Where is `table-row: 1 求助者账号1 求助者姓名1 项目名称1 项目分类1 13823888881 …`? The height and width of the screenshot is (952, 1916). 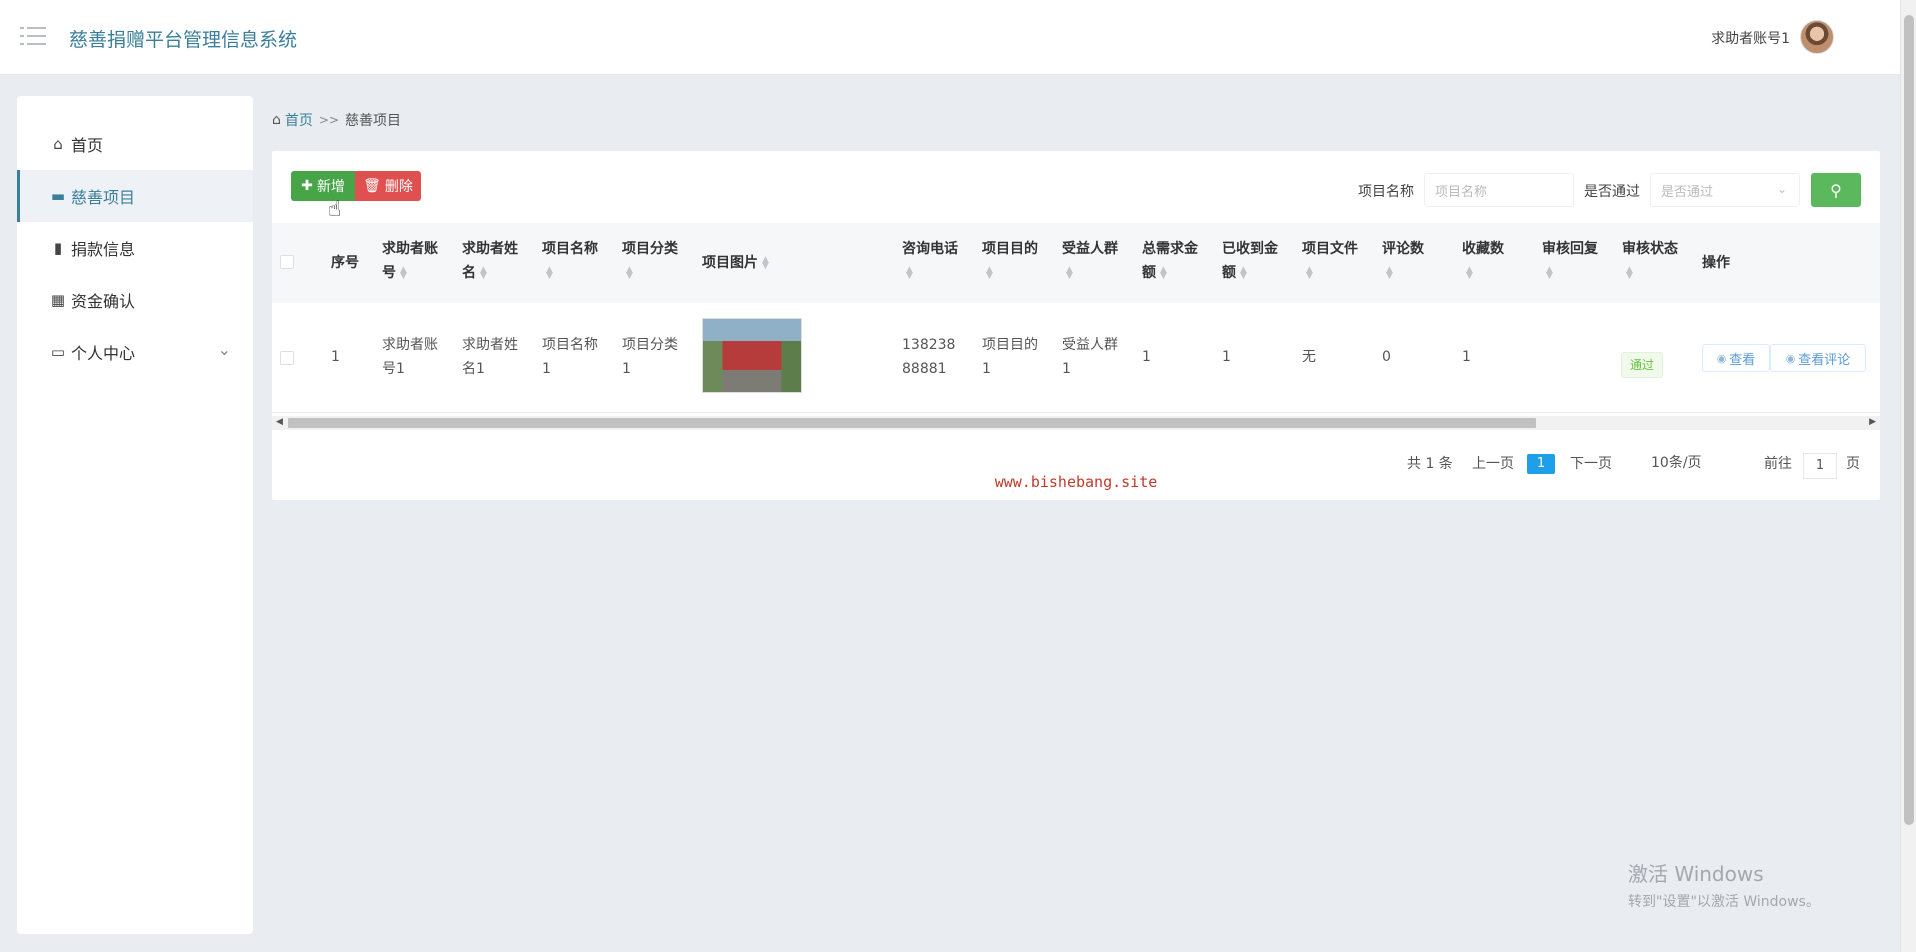
table-row: 1 求助者账号1 求助者姓名1 项目名称1 项目分类1 13823888881 … is located at coordinates (1076, 358).